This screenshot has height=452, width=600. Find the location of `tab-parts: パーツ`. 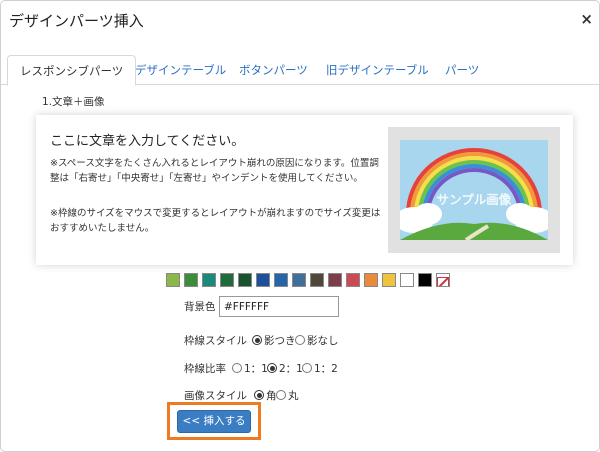

tab-parts: パーツ is located at coordinates (462, 70).